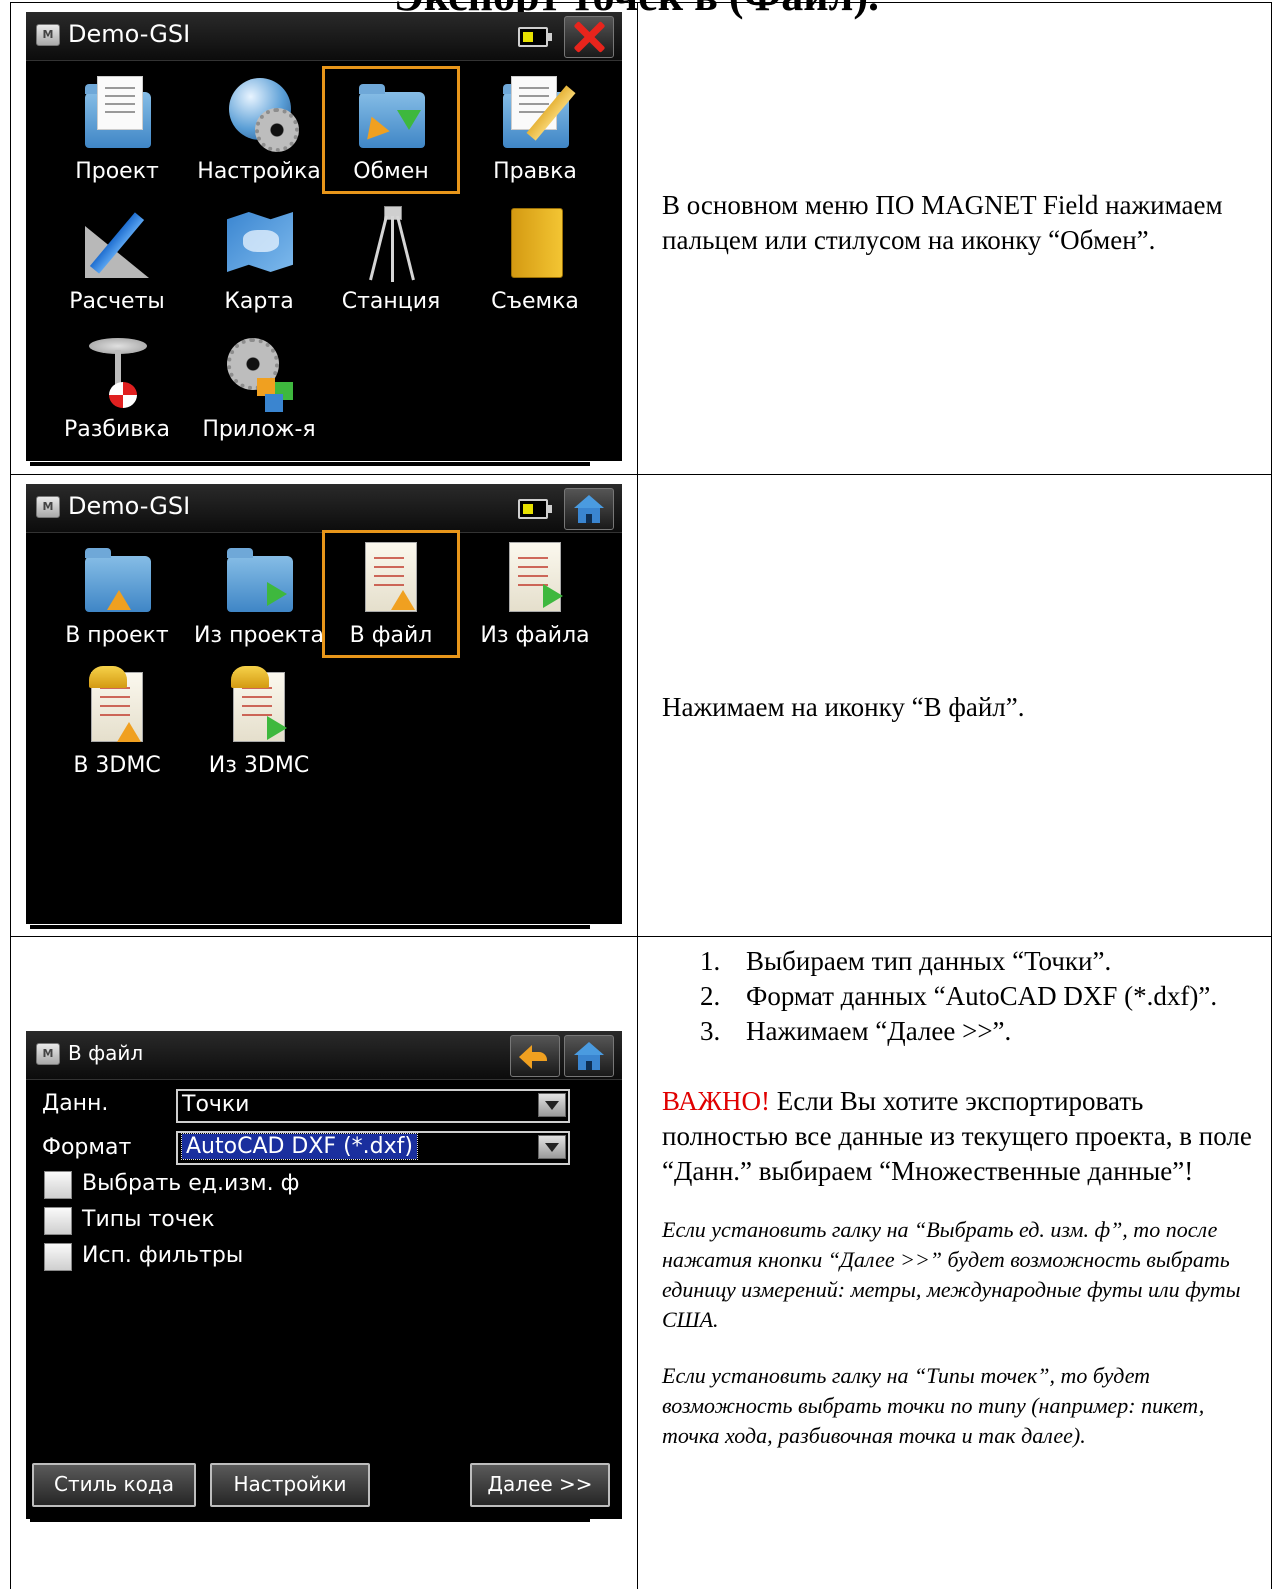 This screenshot has height=1590, width=1273. I want to click on format-select: AutoCAD DXF (*.dxf), so click(373, 1148).